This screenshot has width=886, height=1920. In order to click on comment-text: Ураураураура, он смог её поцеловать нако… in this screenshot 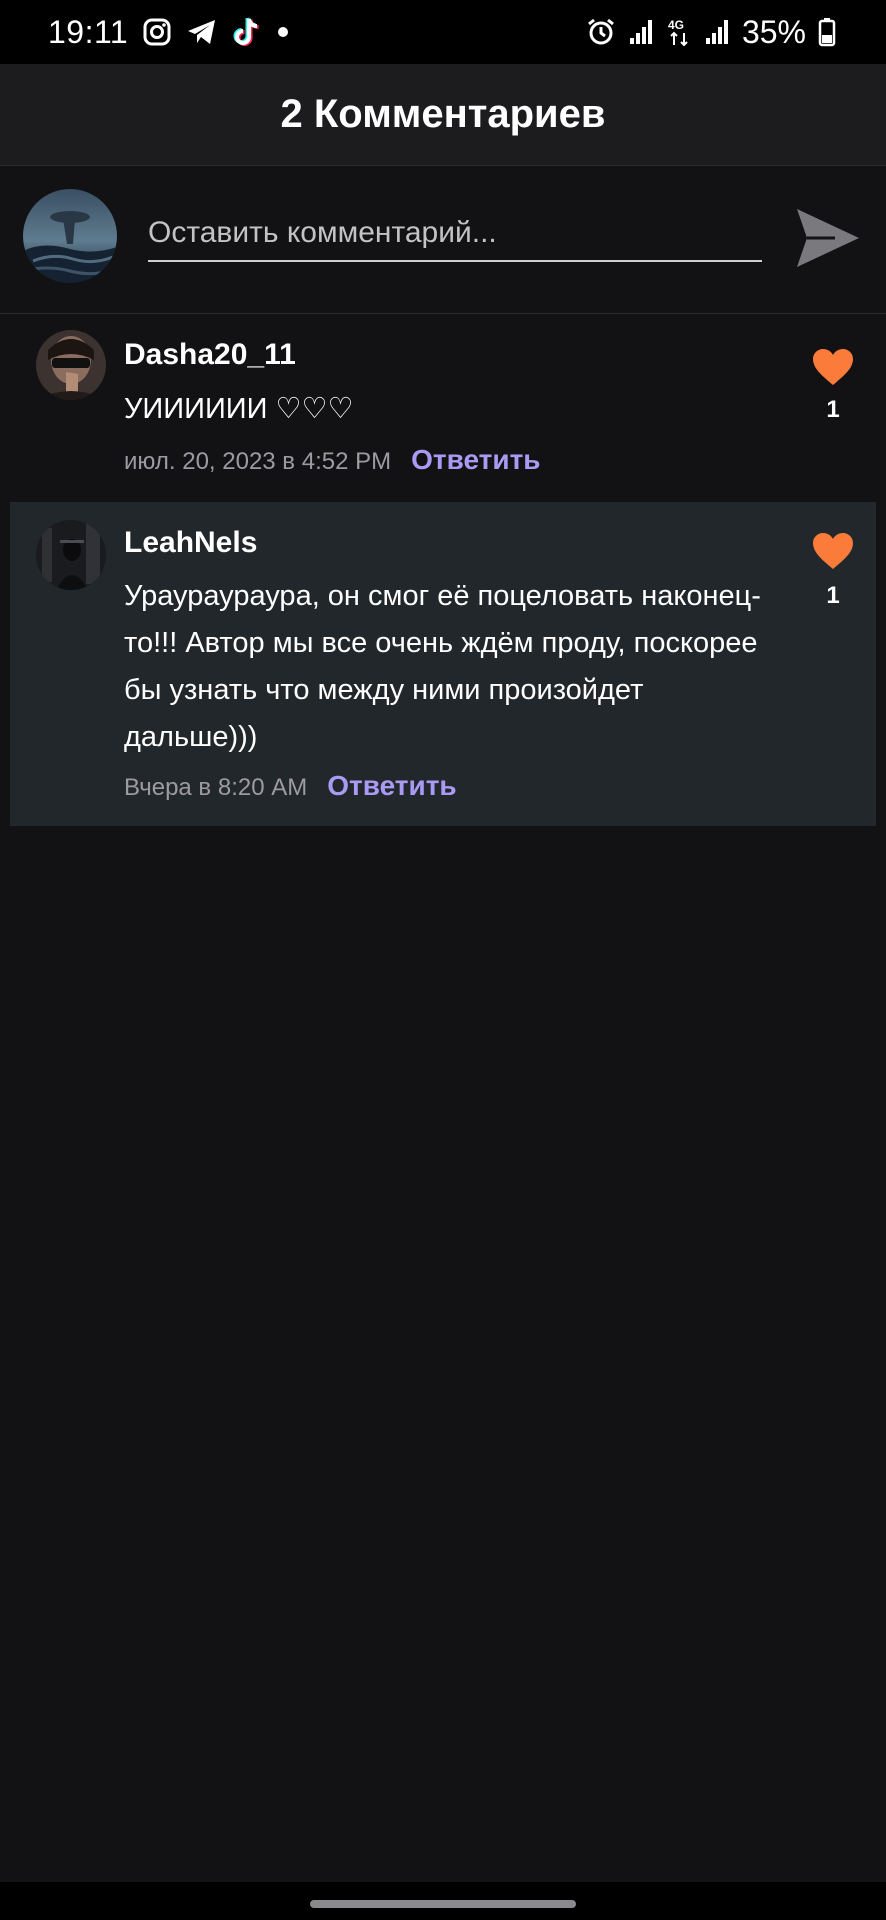, I will do `click(442, 666)`.